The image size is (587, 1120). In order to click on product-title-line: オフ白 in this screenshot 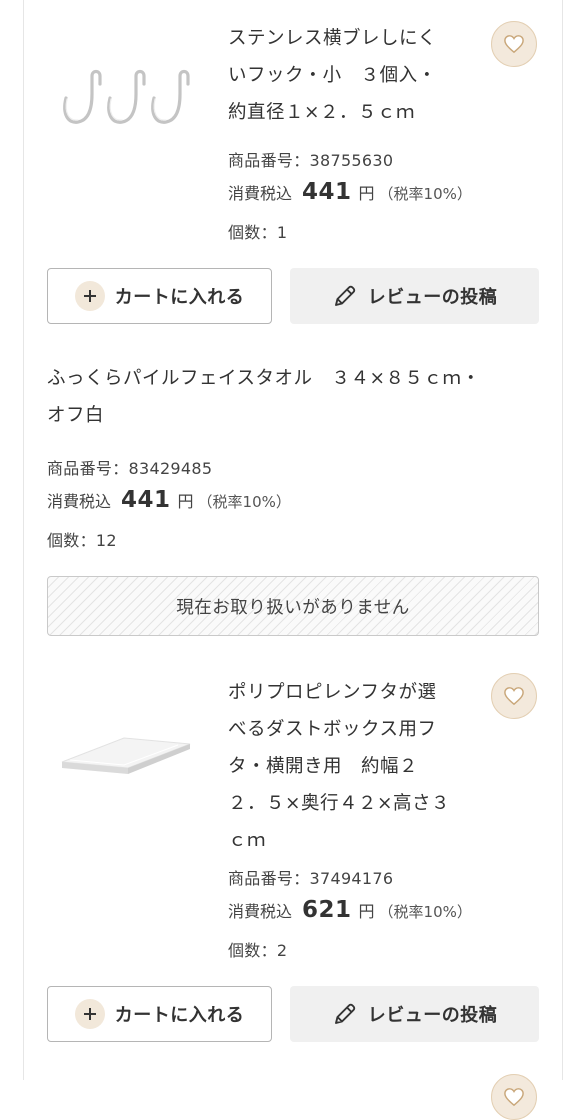, I will do `click(76, 415)`.